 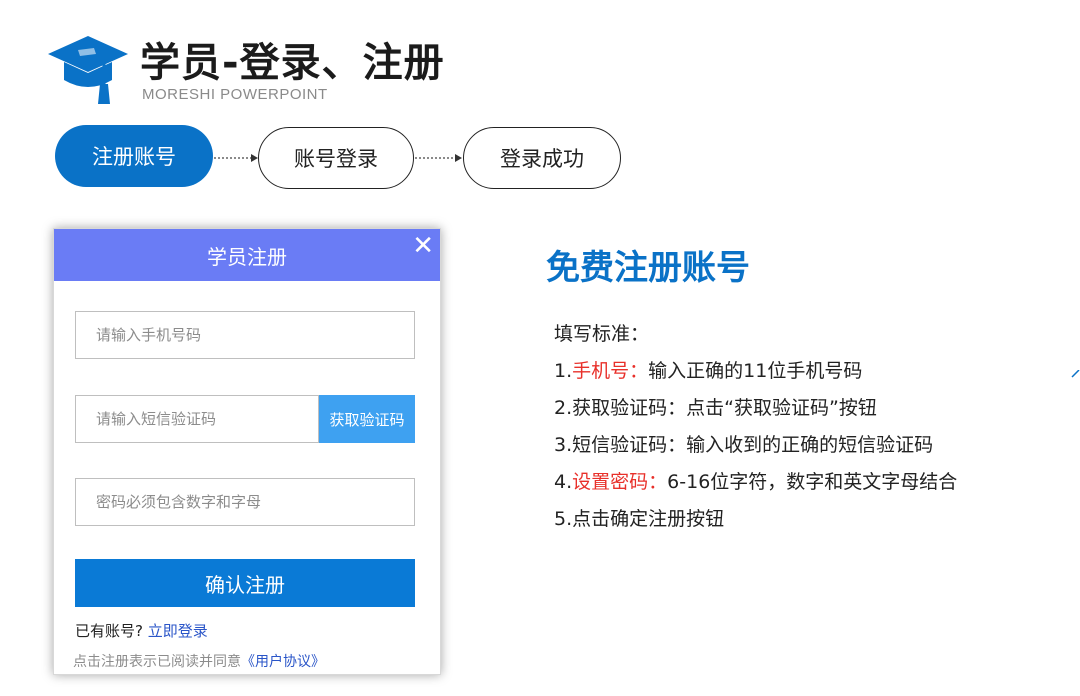 I want to click on has-account-line: 已有账号? 立即登录, so click(x=141, y=630).